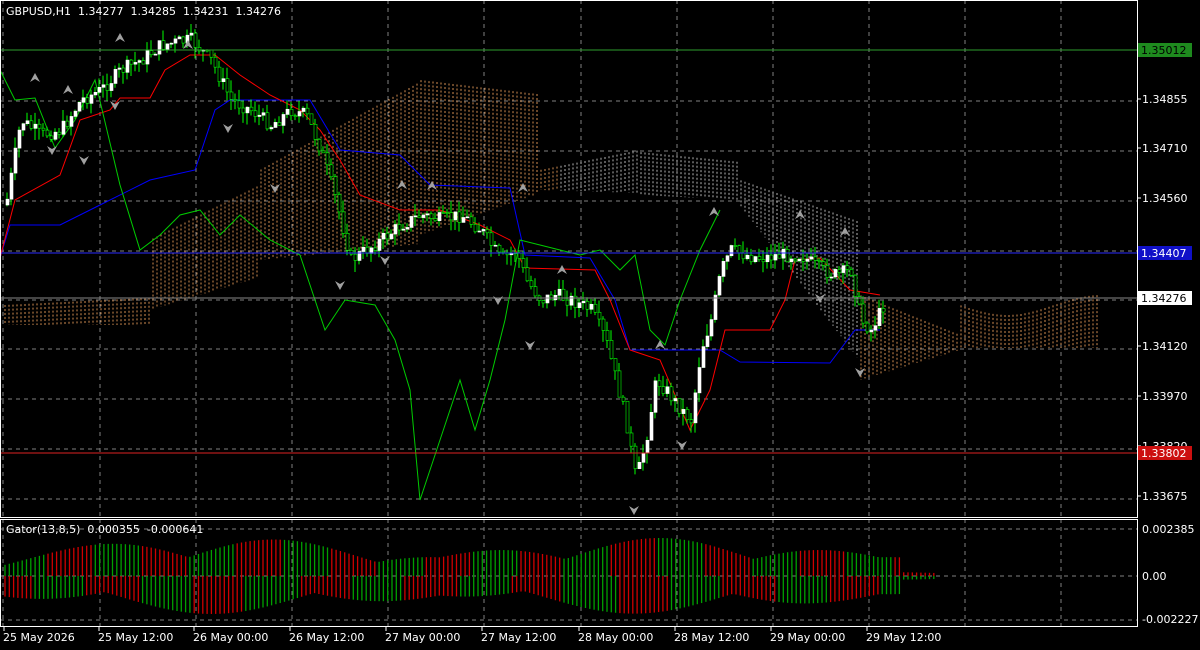  What do you see at coordinates (1164, 50) in the screenshot?
I see `price-level-label: 1.35012` at bounding box center [1164, 50].